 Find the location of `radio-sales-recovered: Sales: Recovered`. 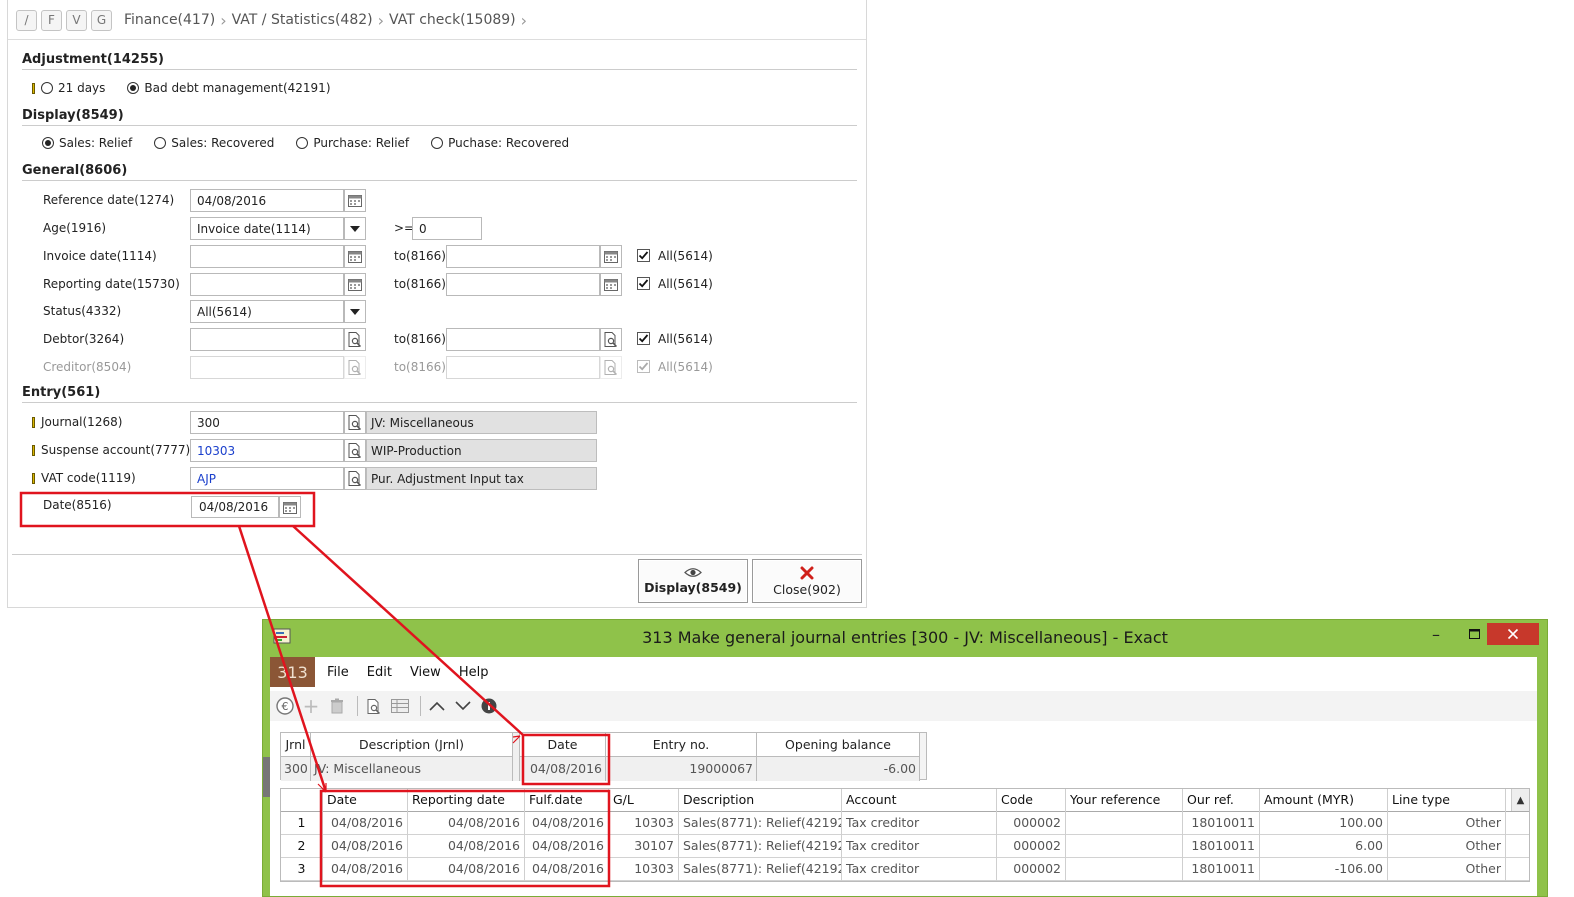

radio-sales-recovered: Sales: Recovered is located at coordinates (214, 143).